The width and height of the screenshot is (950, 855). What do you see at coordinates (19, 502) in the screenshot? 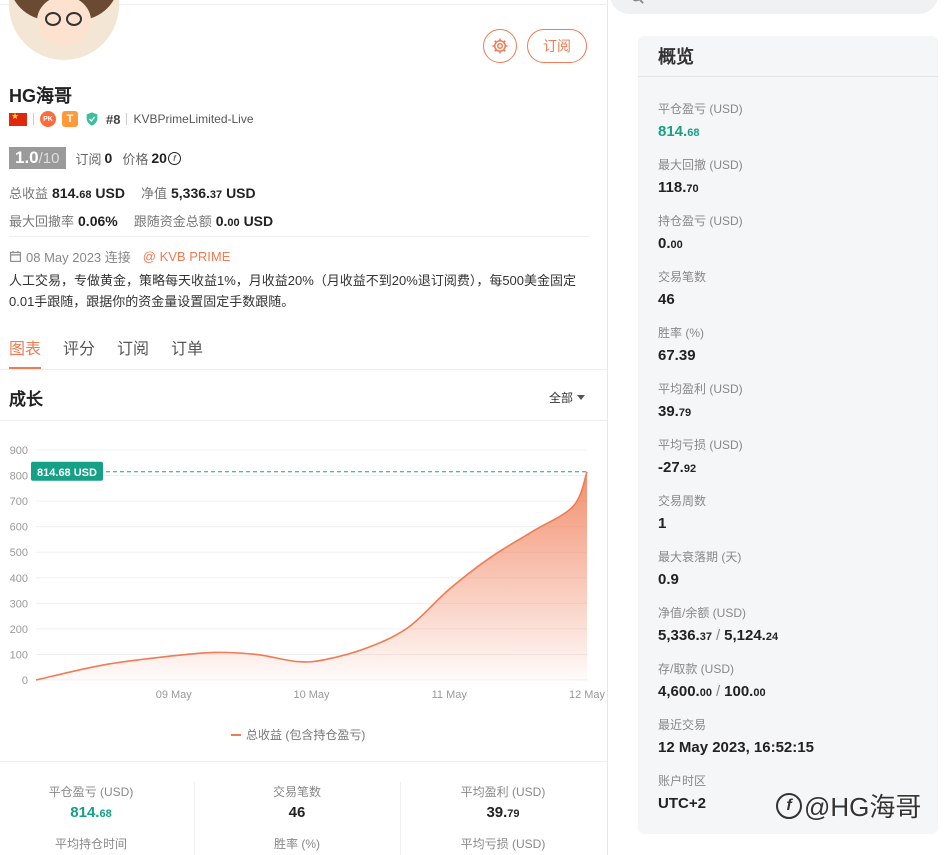
I see `y-tick-label: 700` at bounding box center [19, 502].